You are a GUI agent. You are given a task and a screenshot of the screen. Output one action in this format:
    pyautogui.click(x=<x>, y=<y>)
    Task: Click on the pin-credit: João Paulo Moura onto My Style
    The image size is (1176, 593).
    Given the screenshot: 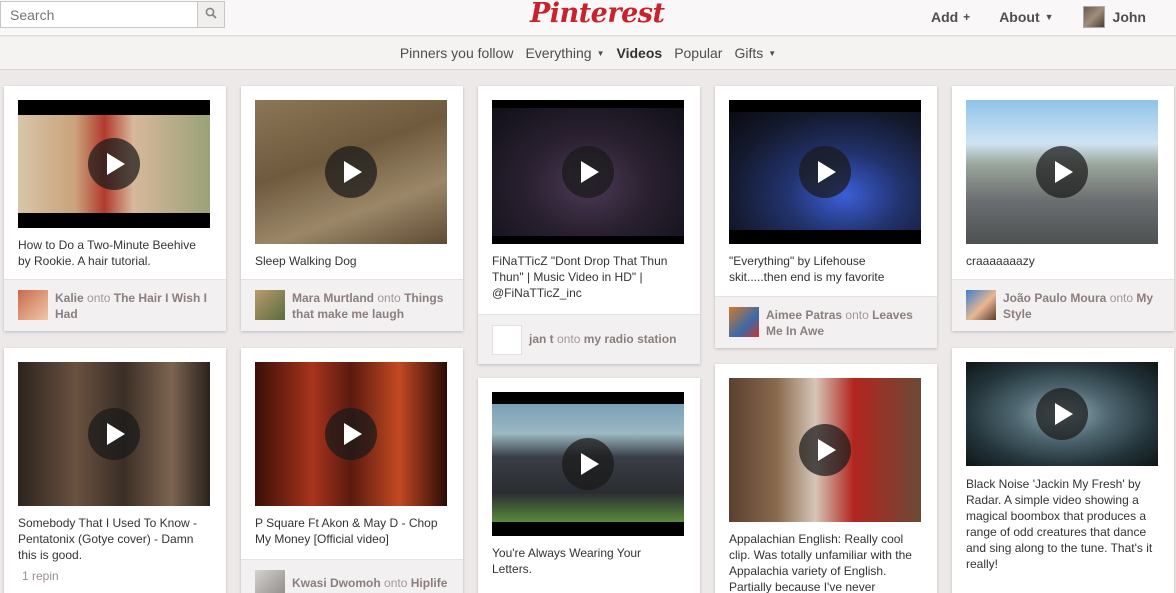 What is the action you would take?
    pyautogui.click(x=1063, y=305)
    